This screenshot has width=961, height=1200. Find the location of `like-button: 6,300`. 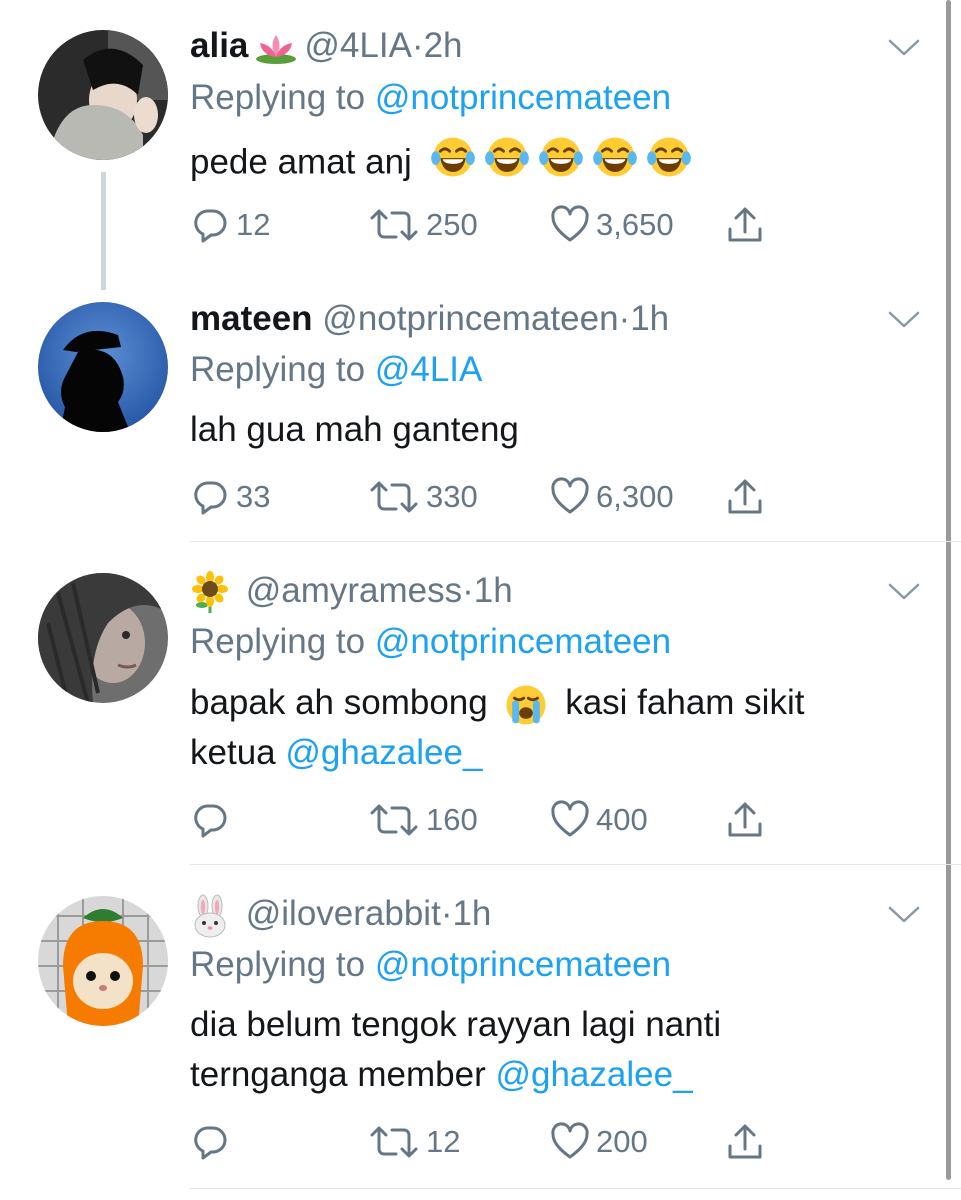

like-button: 6,300 is located at coordinates (612, 497).